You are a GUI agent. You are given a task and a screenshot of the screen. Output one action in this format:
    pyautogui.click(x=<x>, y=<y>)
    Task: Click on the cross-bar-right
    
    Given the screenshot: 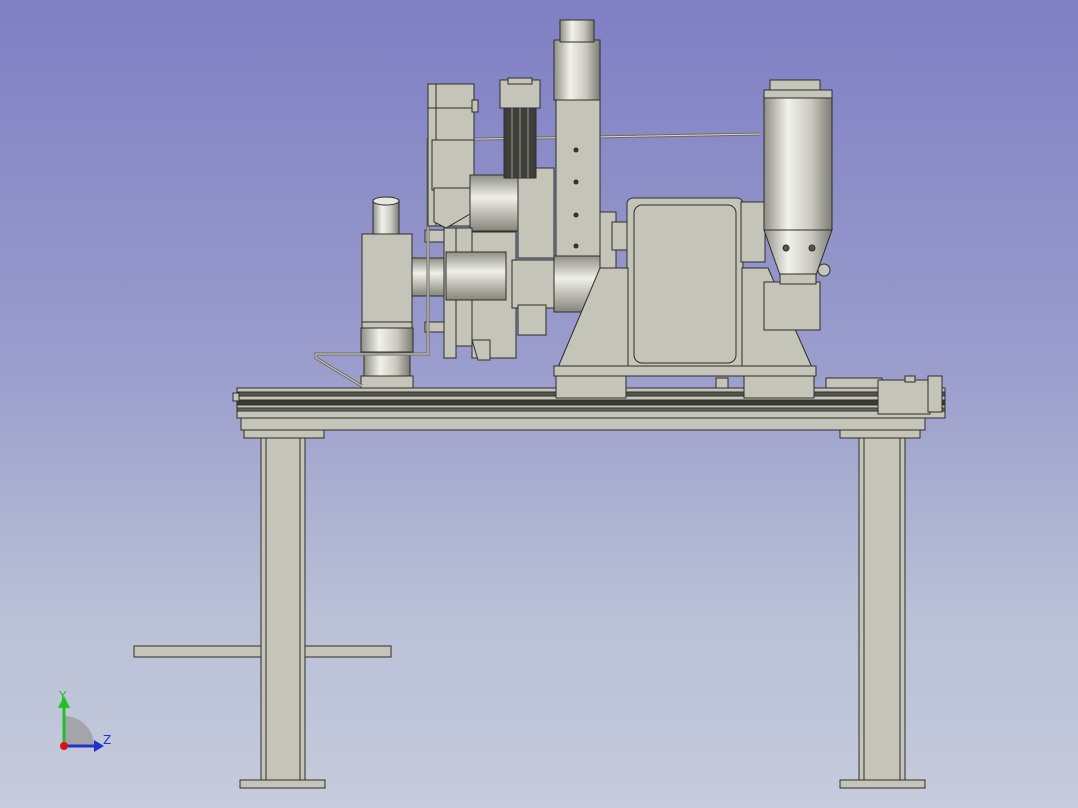 What is the action you would take?
    pyautogui.click(x=348, y=651)
    